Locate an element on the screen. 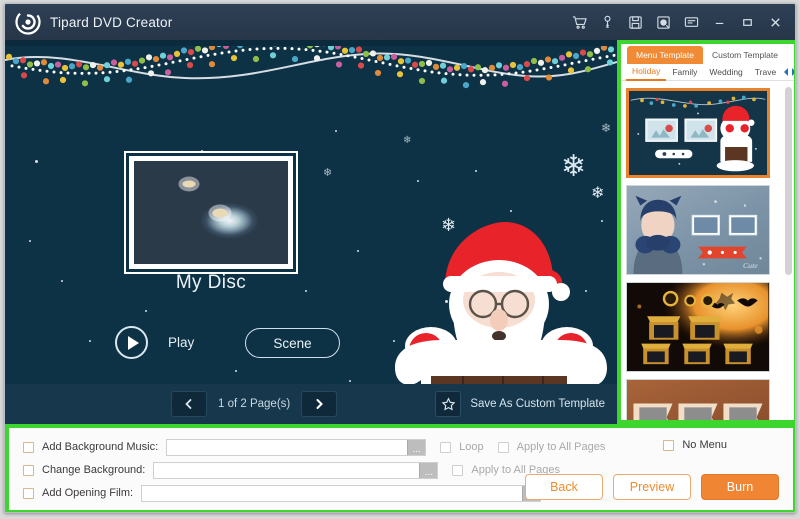 This screenshot has width=800, height=519. maximize-icon is located at coordinates (747, 22).